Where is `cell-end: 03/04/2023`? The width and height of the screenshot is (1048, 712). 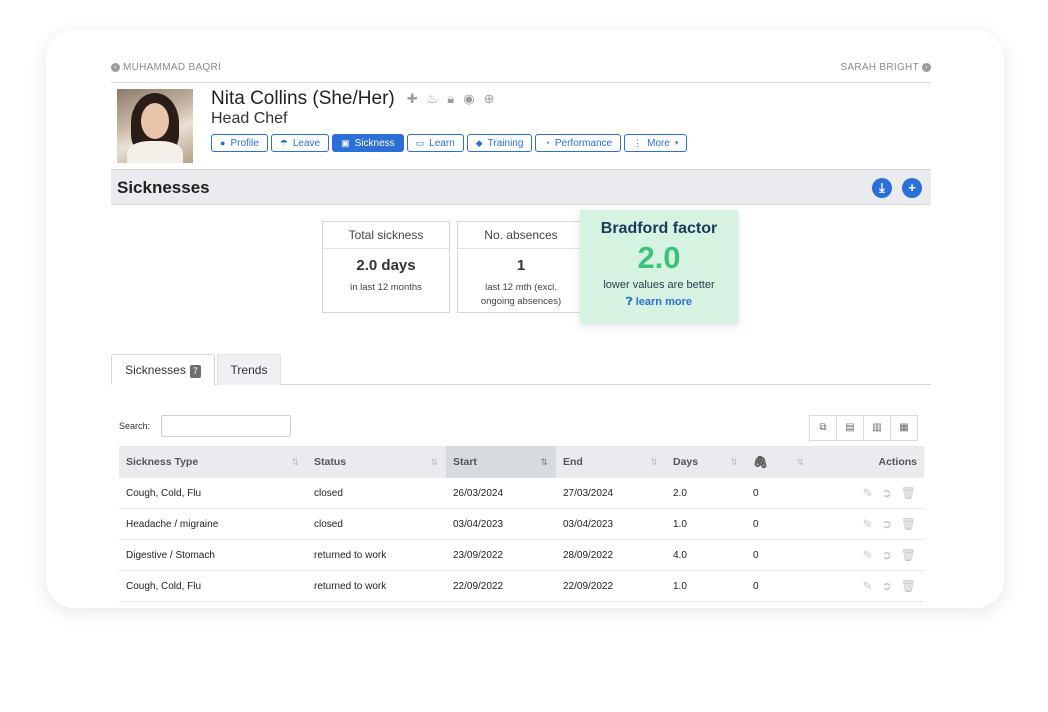 cell-end: 03/04/2023 is located at coordinates (588, 524).